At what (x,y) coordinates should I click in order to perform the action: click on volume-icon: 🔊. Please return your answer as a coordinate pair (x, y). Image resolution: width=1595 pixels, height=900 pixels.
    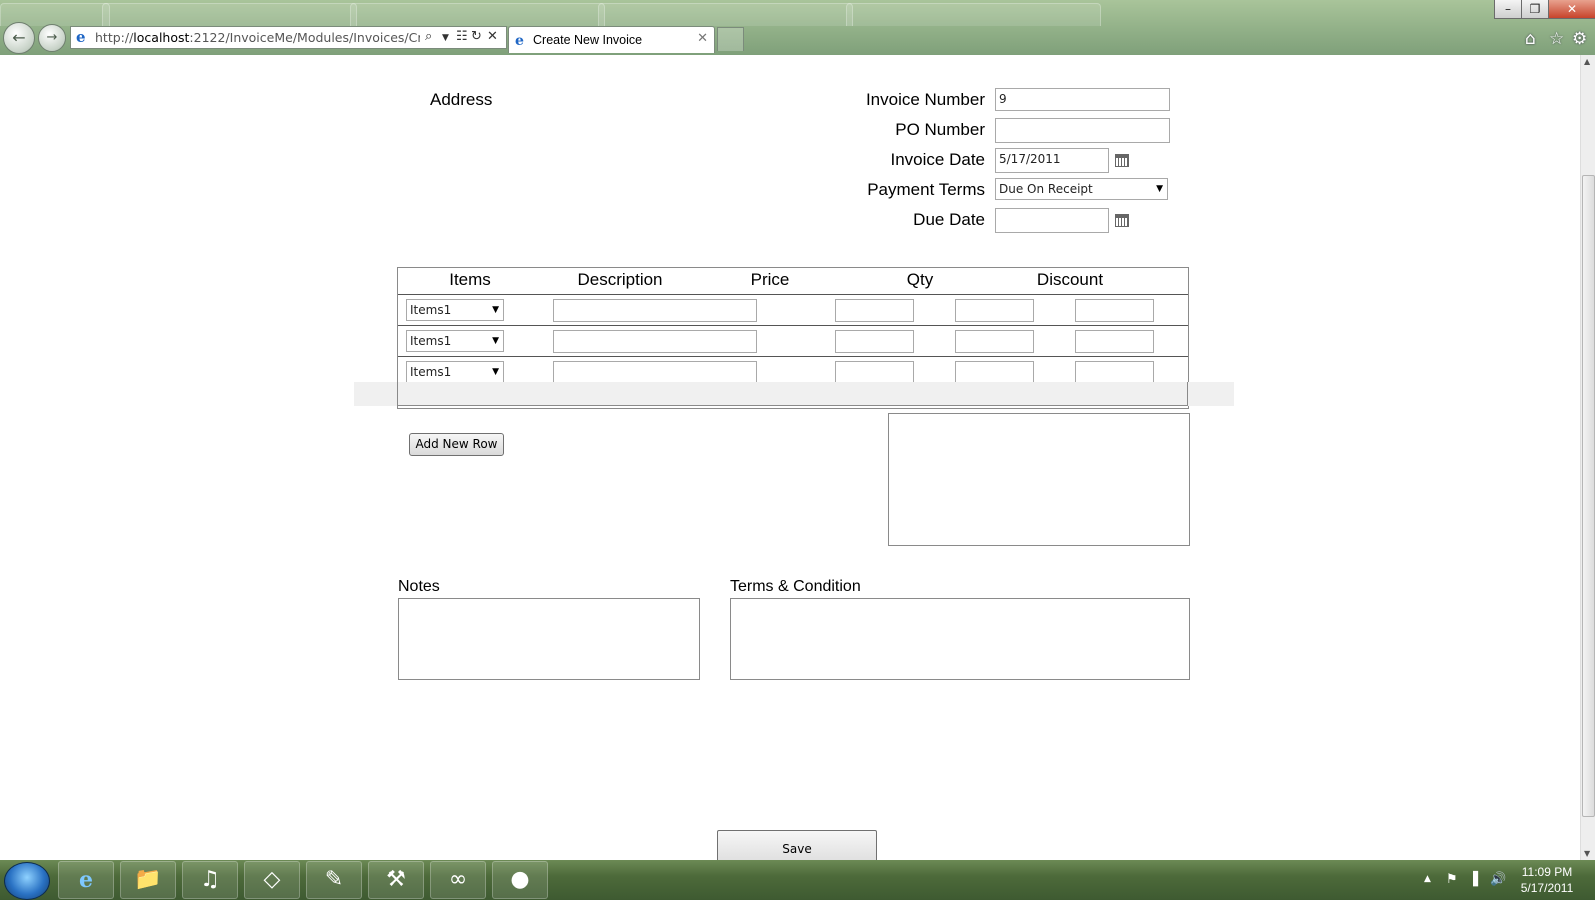
    Looking at the image, I should click on (1498, 879).